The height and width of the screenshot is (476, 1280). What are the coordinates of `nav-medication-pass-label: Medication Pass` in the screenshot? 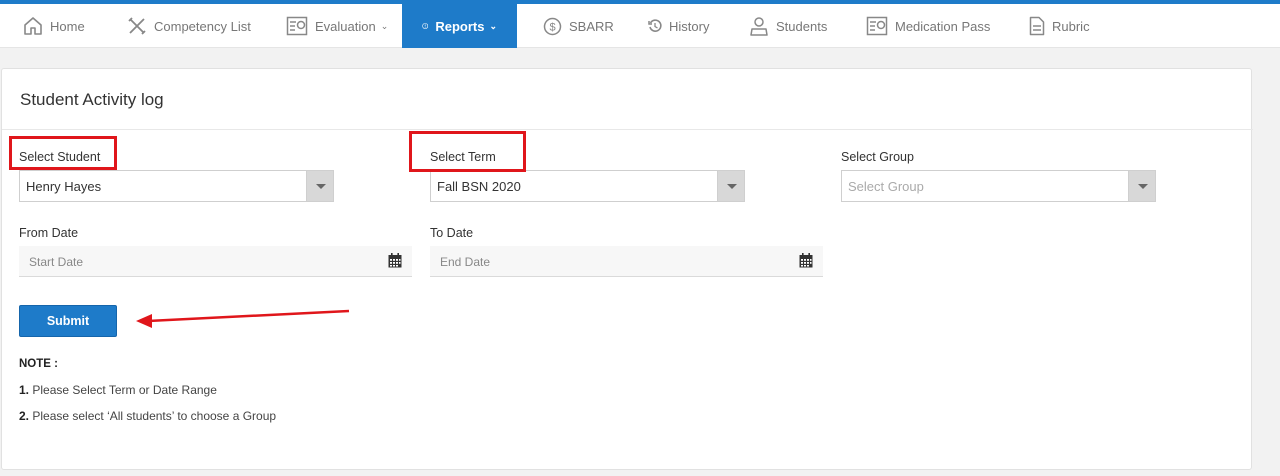 It's located at (943, 26).